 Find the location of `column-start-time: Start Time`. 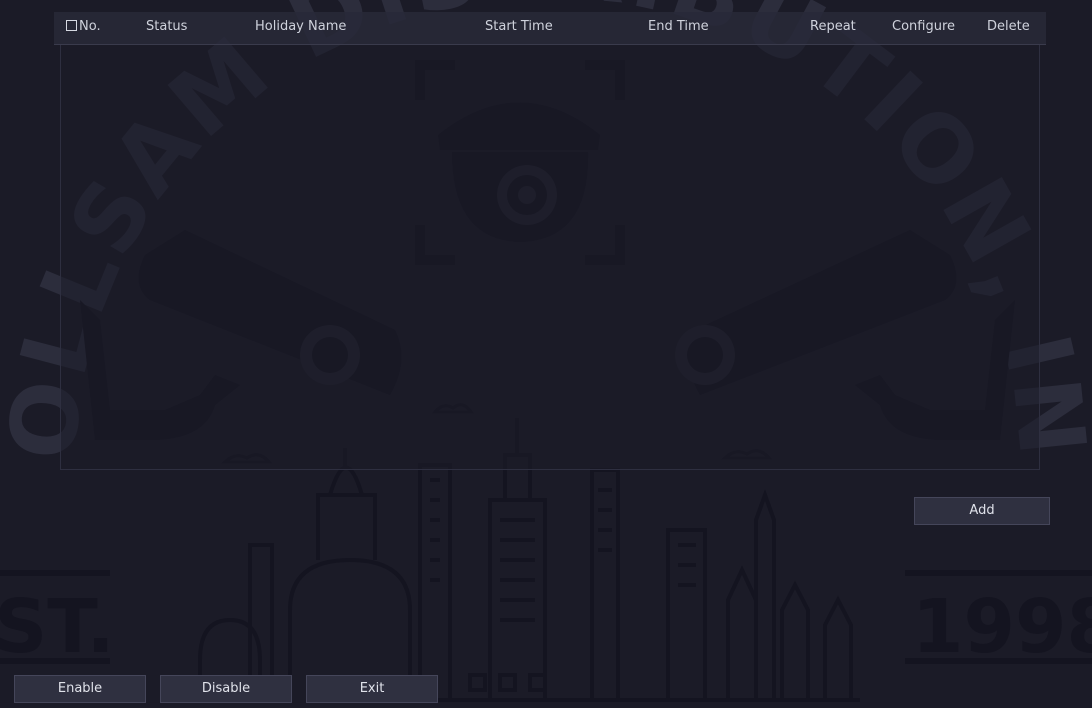

column-start-time: Start Time is located at coordinates (519, 26).